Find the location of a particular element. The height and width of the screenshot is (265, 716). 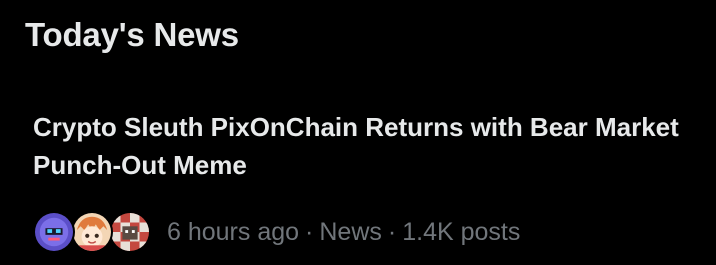

news-category: News is located at coordinates (350, 232).